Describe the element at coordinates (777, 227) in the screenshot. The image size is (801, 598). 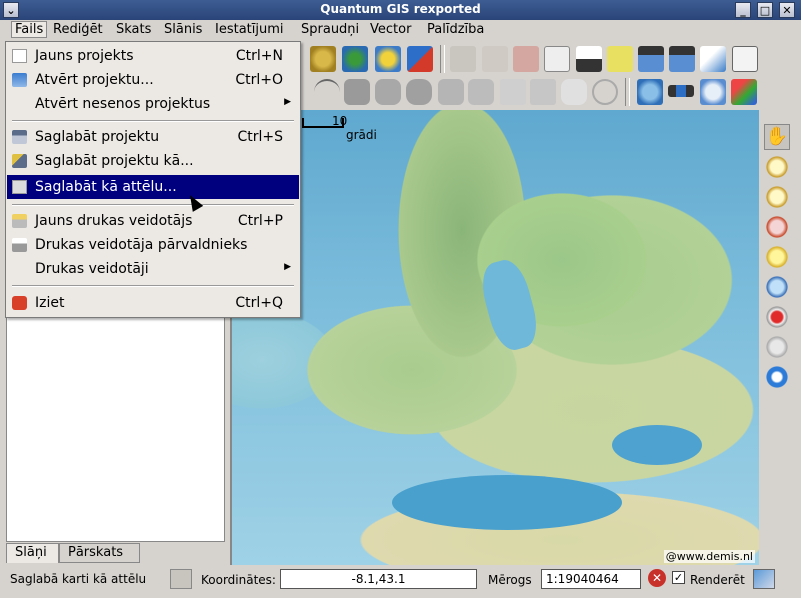
I see `zoom-full-icon` at that location.